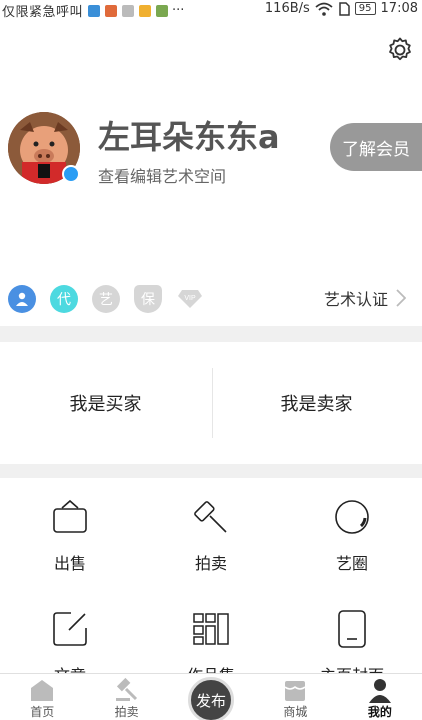  Describe the element at coordinates (94, 10) in the screenshot. I see `photo-notification-icon` at that location.